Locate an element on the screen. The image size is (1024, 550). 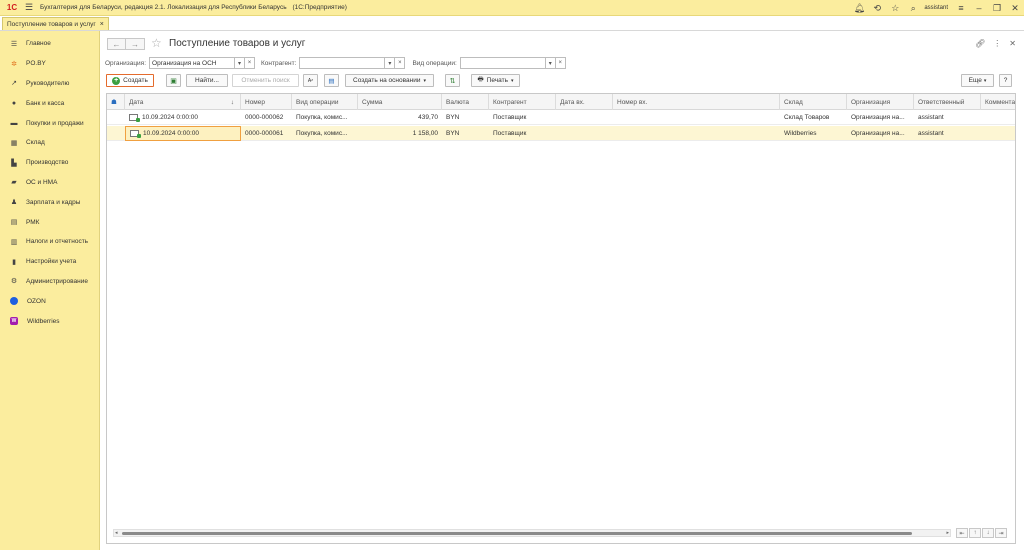
transfer-button: ⇅ is located at coordinates (452, 80).